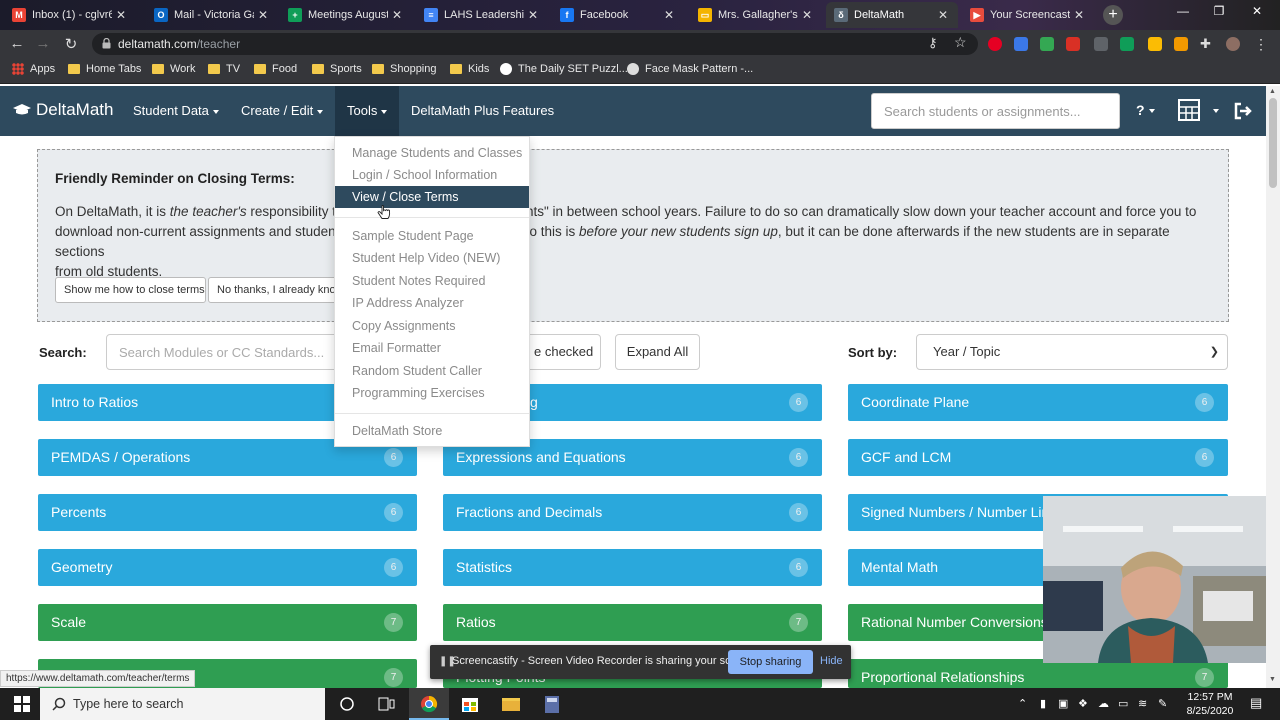  I want to click on bookmark-star-icon: ☆, so click(960, 42).